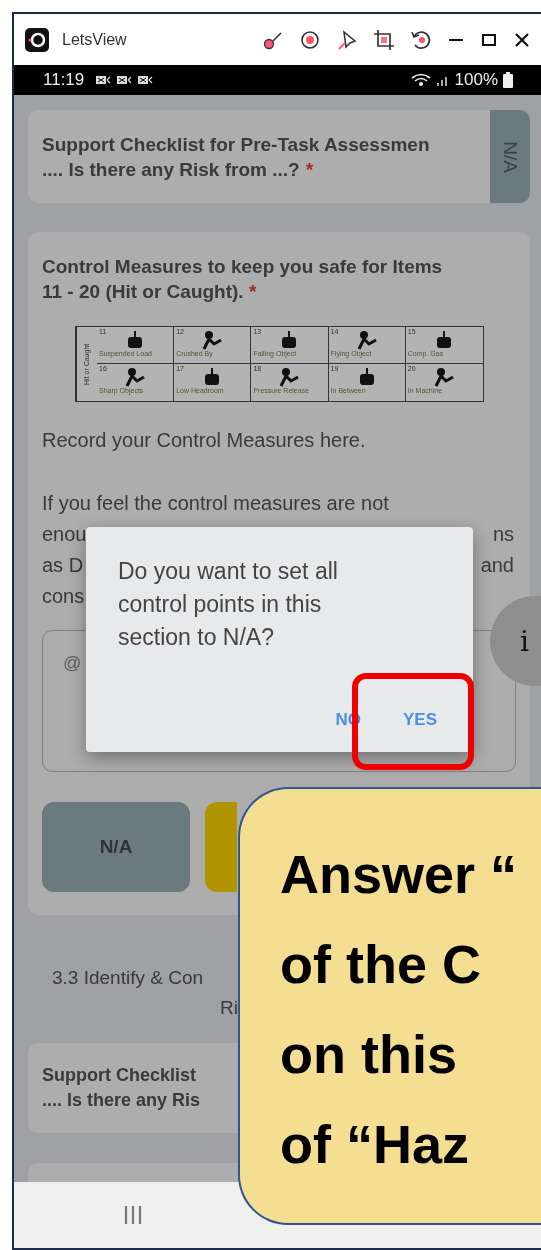 This screenshot has width=541, height=1250. What do you see at coordinates (368, 1054) in the screenshot?
I see `callout-text: on this` at bounding box center [368, 1054].